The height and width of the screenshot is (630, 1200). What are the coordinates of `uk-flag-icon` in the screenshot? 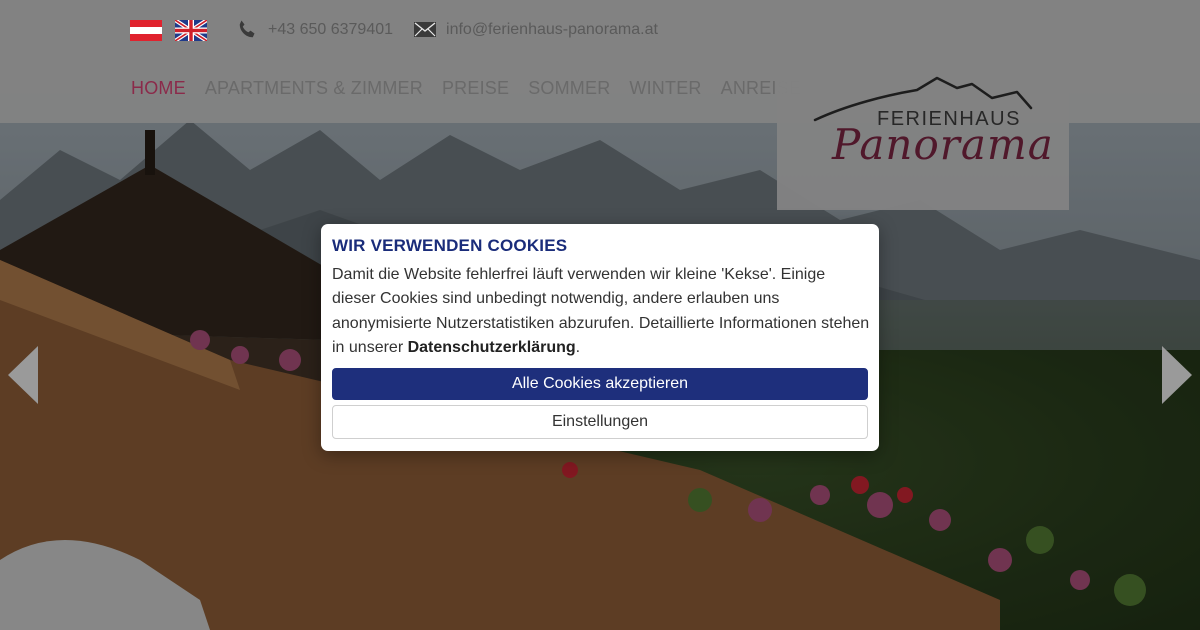 It's located at (191, 30).